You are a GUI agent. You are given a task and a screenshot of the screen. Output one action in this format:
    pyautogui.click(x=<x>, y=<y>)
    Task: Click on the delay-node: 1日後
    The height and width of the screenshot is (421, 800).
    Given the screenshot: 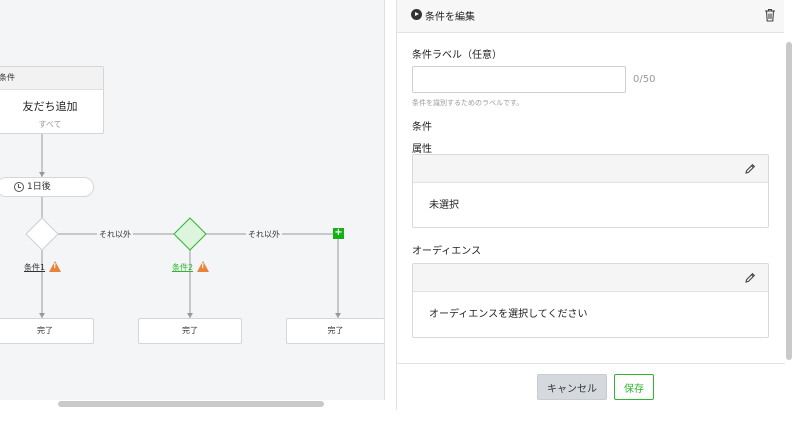 What is the action you would take?
    pyautogui.click(x=47, y=187)
    